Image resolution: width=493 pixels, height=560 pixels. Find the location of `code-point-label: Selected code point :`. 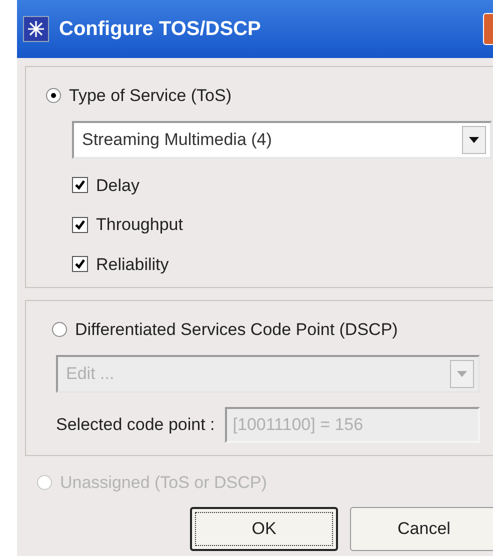

code-point-label: Selected code point : is located at coordinates (135, 425).